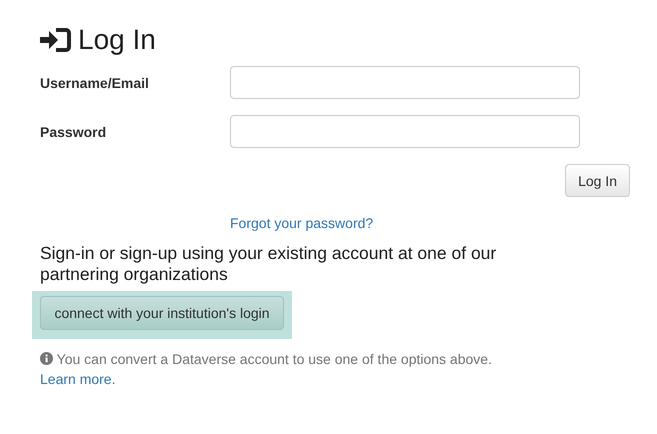  What do you see at coordinates (269, 264) in the screenshot?
I see `partner-heading: Sign-in or sign-up using your existing account at one of our partnering organizations` at bounding box center [269, 264].